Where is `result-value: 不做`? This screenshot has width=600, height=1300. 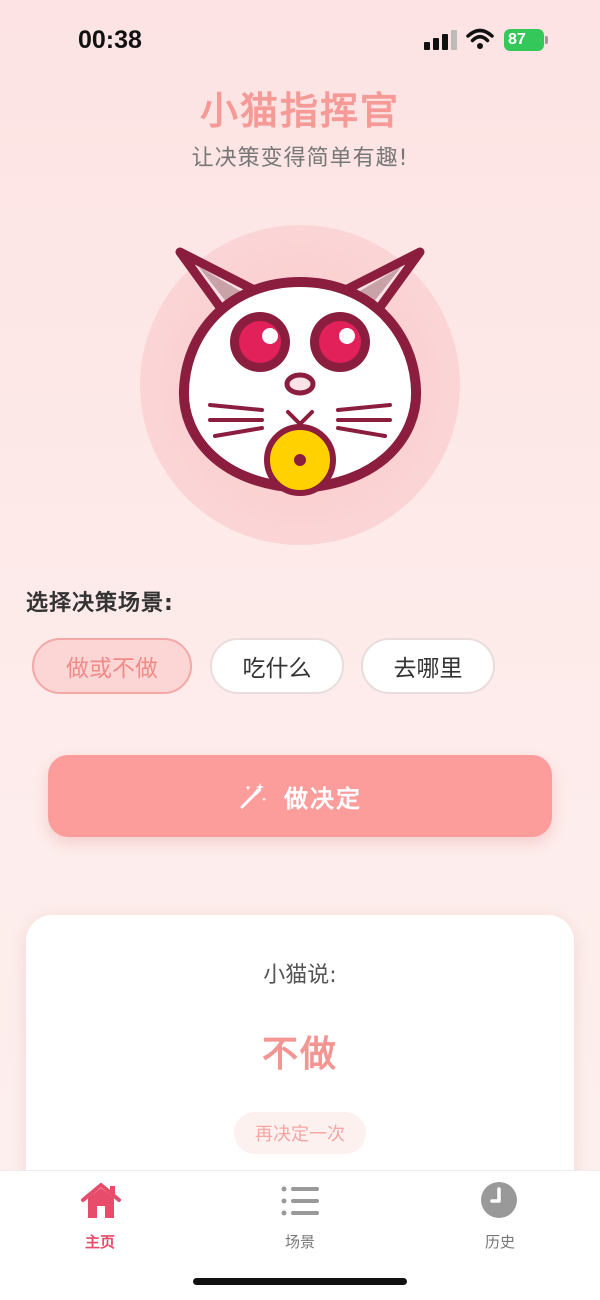 result-value: 不做 is located at coordinates (299, 1054).